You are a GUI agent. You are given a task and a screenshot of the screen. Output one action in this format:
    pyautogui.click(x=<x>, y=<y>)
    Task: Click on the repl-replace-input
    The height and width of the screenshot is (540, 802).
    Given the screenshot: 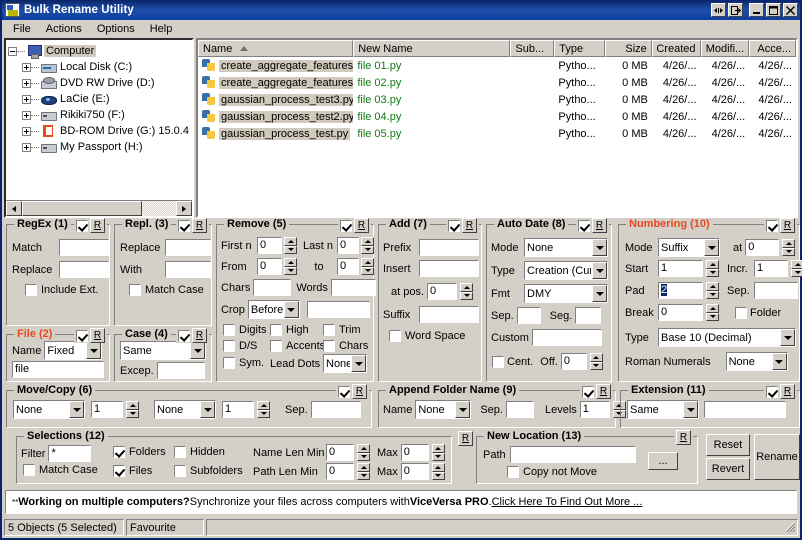 What is the action you would take?
    pyautogui.click(x=188, y=247)
    